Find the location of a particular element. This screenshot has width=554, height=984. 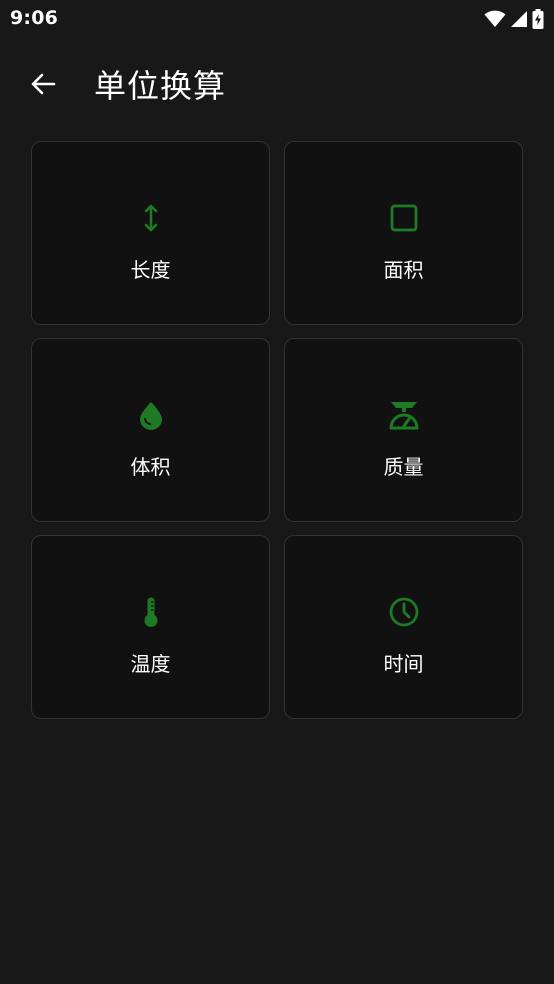

card-time: 时间 is located at coordinates (403, 627).